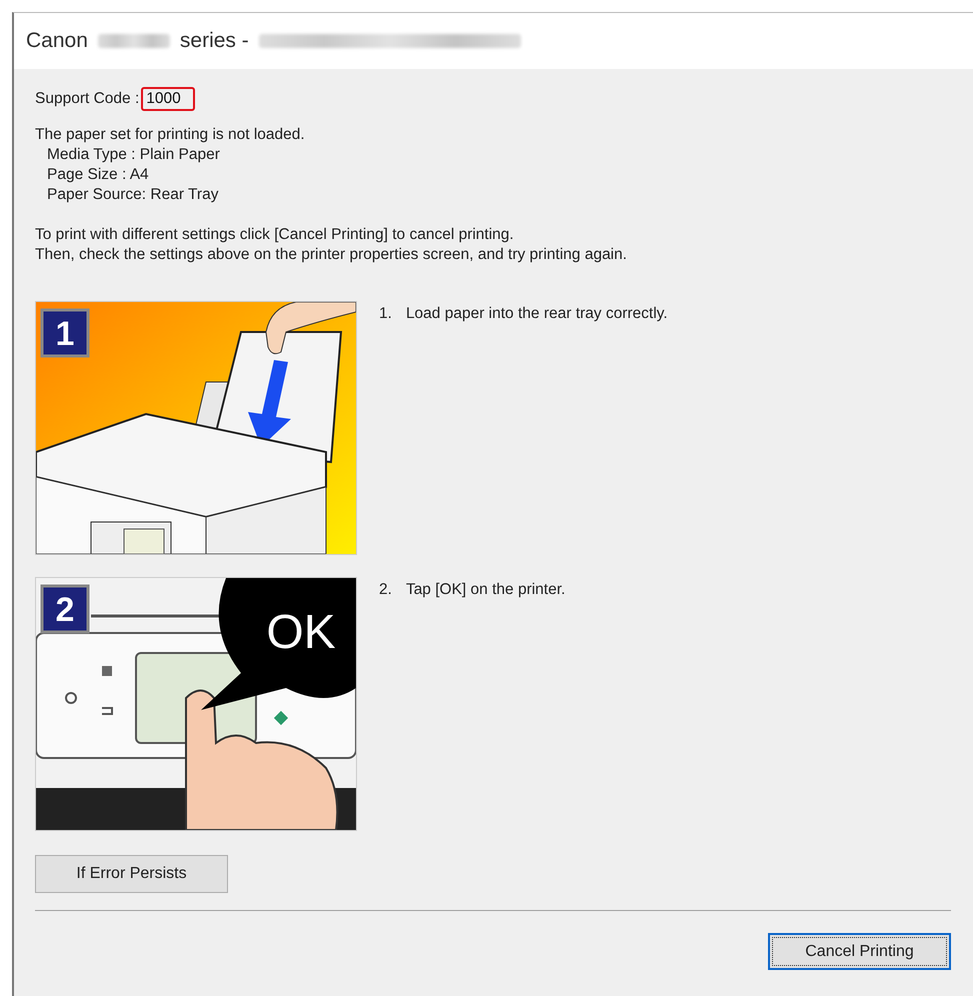 The height and width of the screenshot is (996, 973). What do you see at coordinates (65, 609) in the screenshot?
I see `number-badge: 2` at bounding box center [65, 609].